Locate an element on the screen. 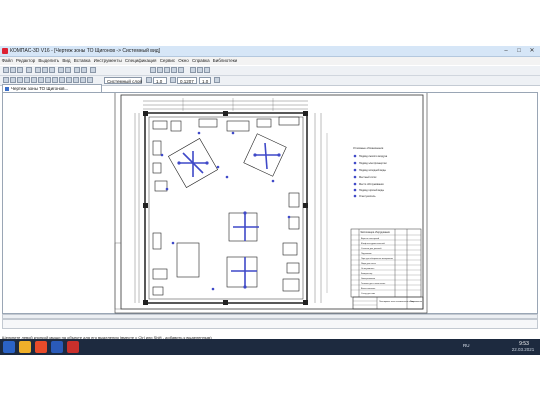 The height and width of the screenshot is (405, 540). explorer-icon is located at coordinates (25, 347).